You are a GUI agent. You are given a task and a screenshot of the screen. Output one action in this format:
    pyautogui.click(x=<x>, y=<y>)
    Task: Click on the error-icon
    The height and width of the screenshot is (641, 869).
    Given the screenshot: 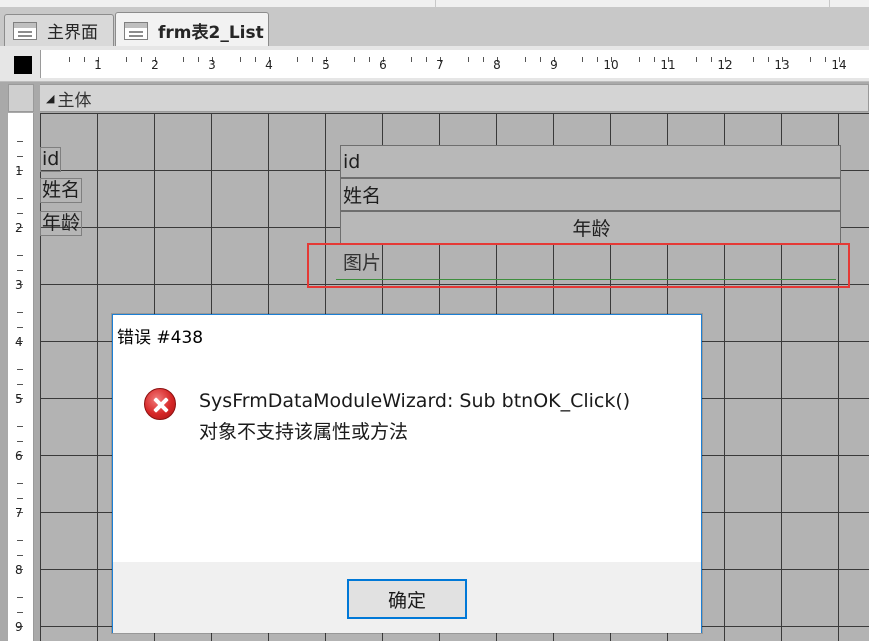 What is the action you would take?
    pyautogui.click(x=160, y=404)
    